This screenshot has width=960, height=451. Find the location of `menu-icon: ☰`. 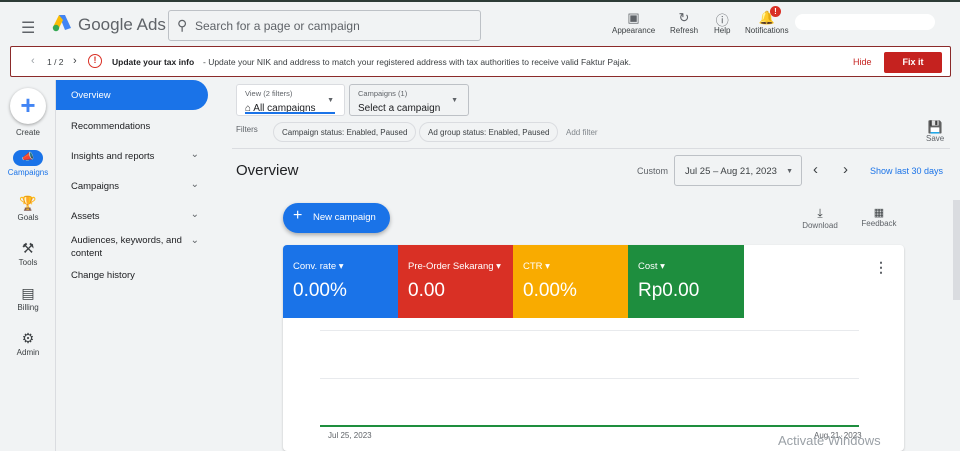

menu-icon: ☰ is located at coordinates (28, 28).